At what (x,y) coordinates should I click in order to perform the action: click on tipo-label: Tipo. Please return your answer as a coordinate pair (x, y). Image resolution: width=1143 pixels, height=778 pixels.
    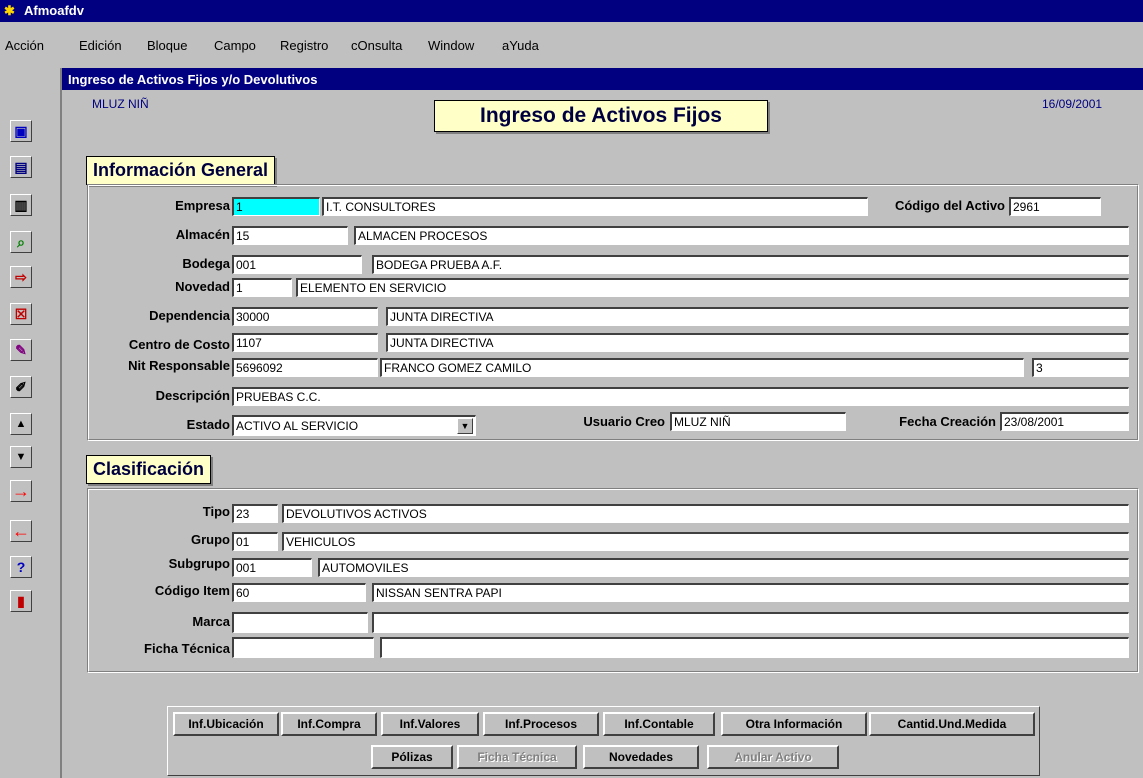
    Looking at the image, I should click on (216, 511).